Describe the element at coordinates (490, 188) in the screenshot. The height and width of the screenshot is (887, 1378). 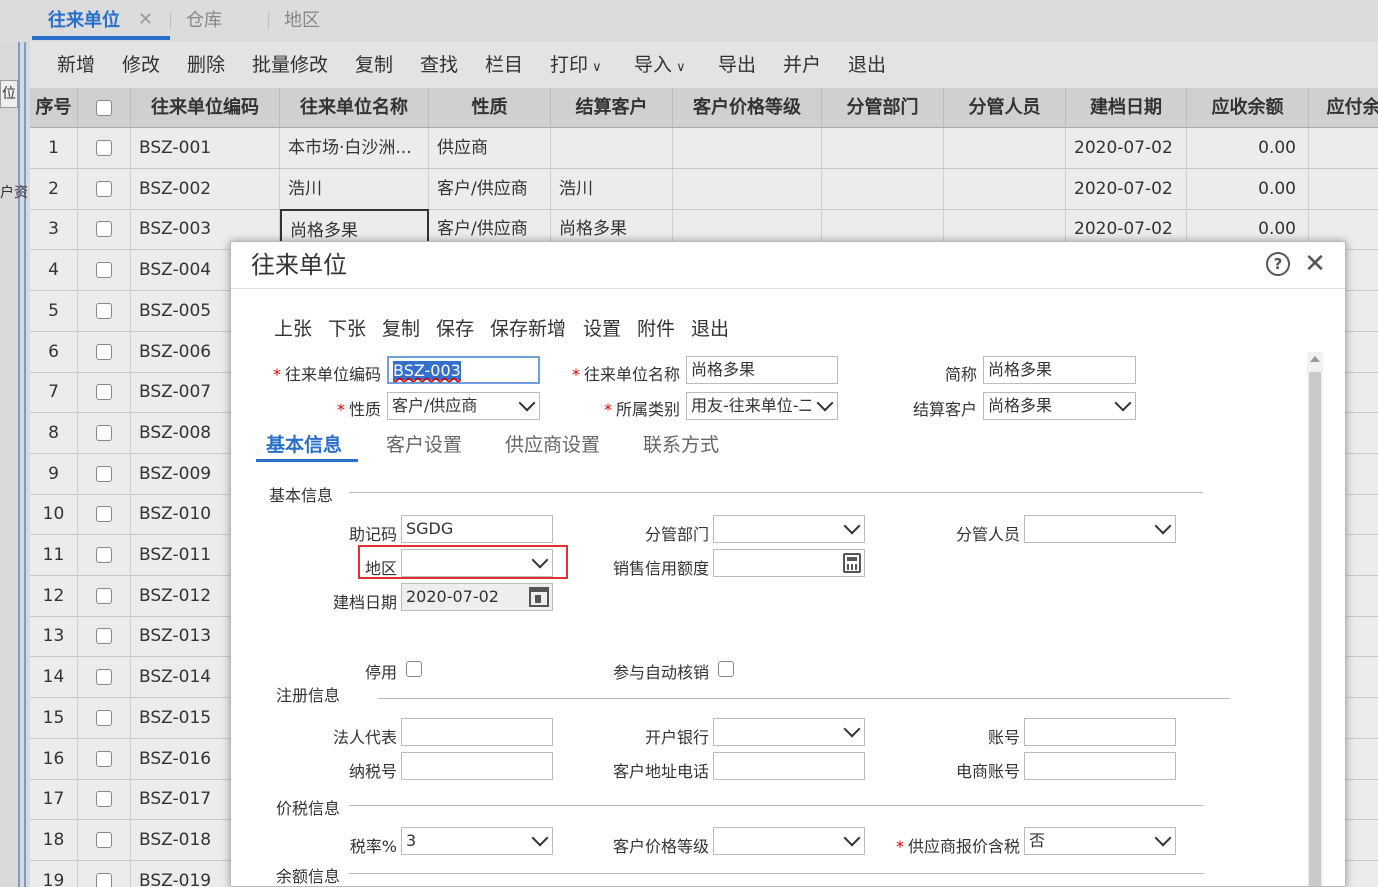
I see `table-cell-type: 客户/供应商` at that location.